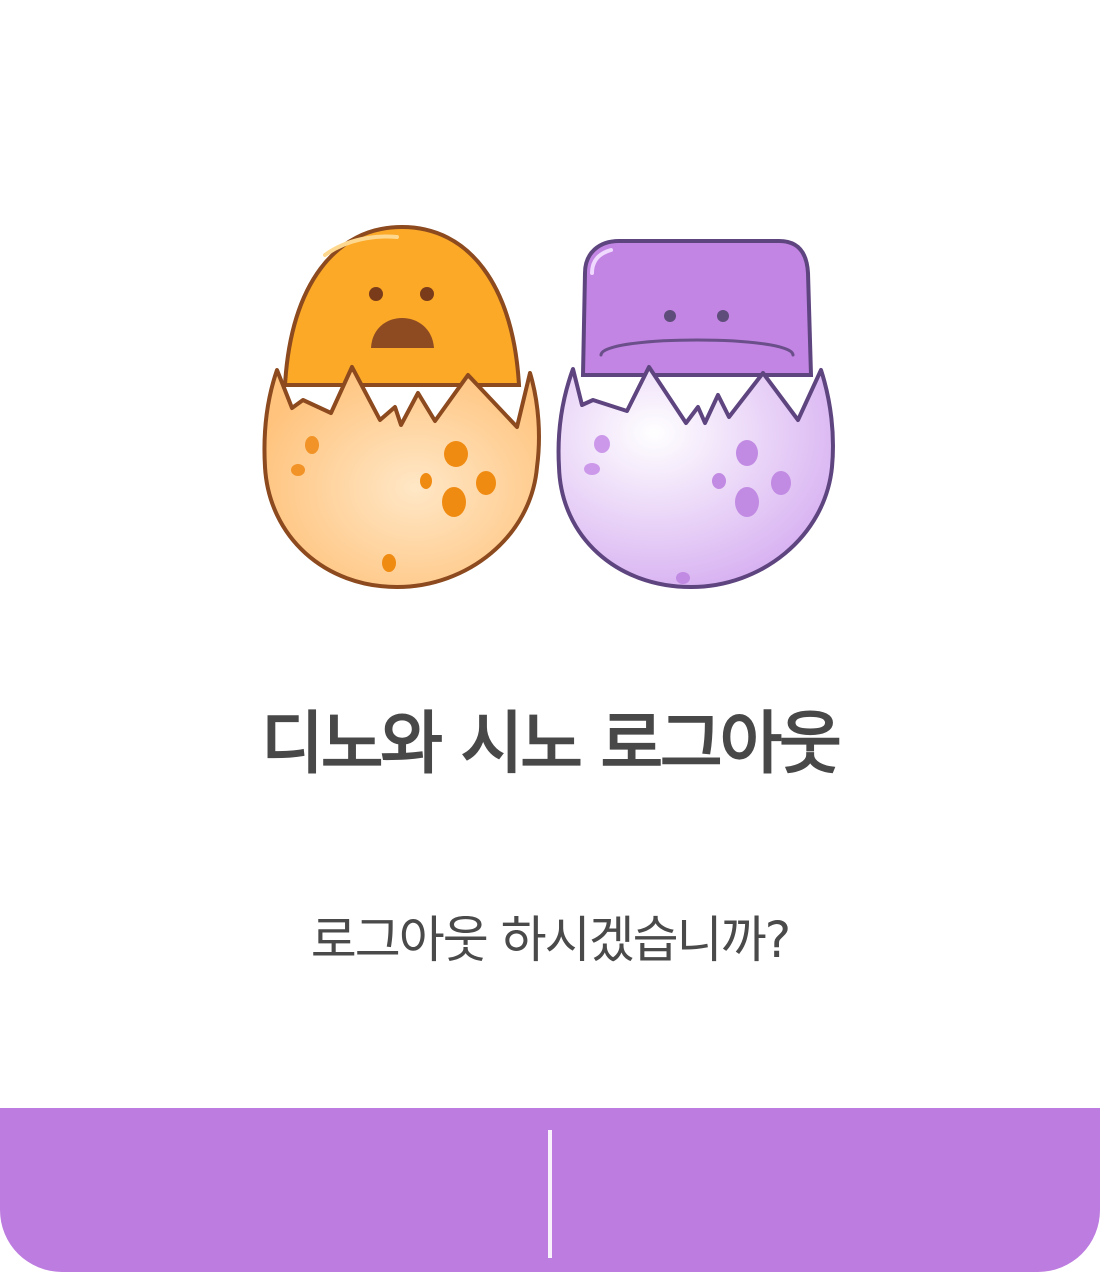 This screenshot has width=1100, height=1272. I want to click on dialog-title: 디노와 시노 로그아웃, so click(551, 744).